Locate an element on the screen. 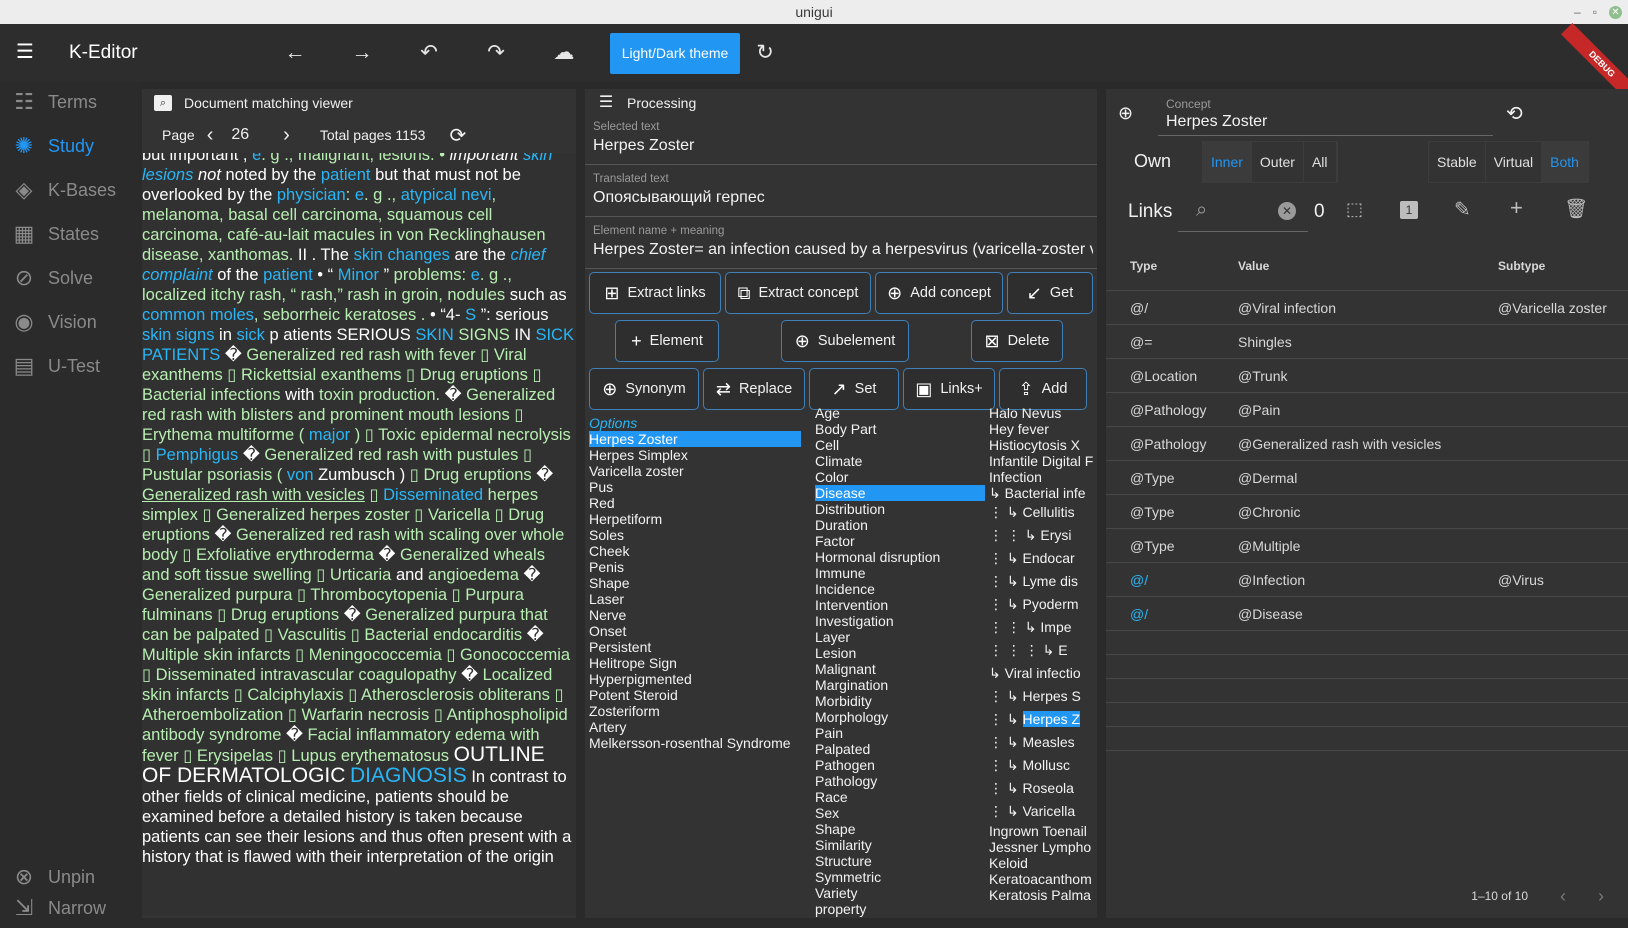 This screenshot has height=928, width=1628. edit-icon: ✎ is located at coordinates (1462, 209).